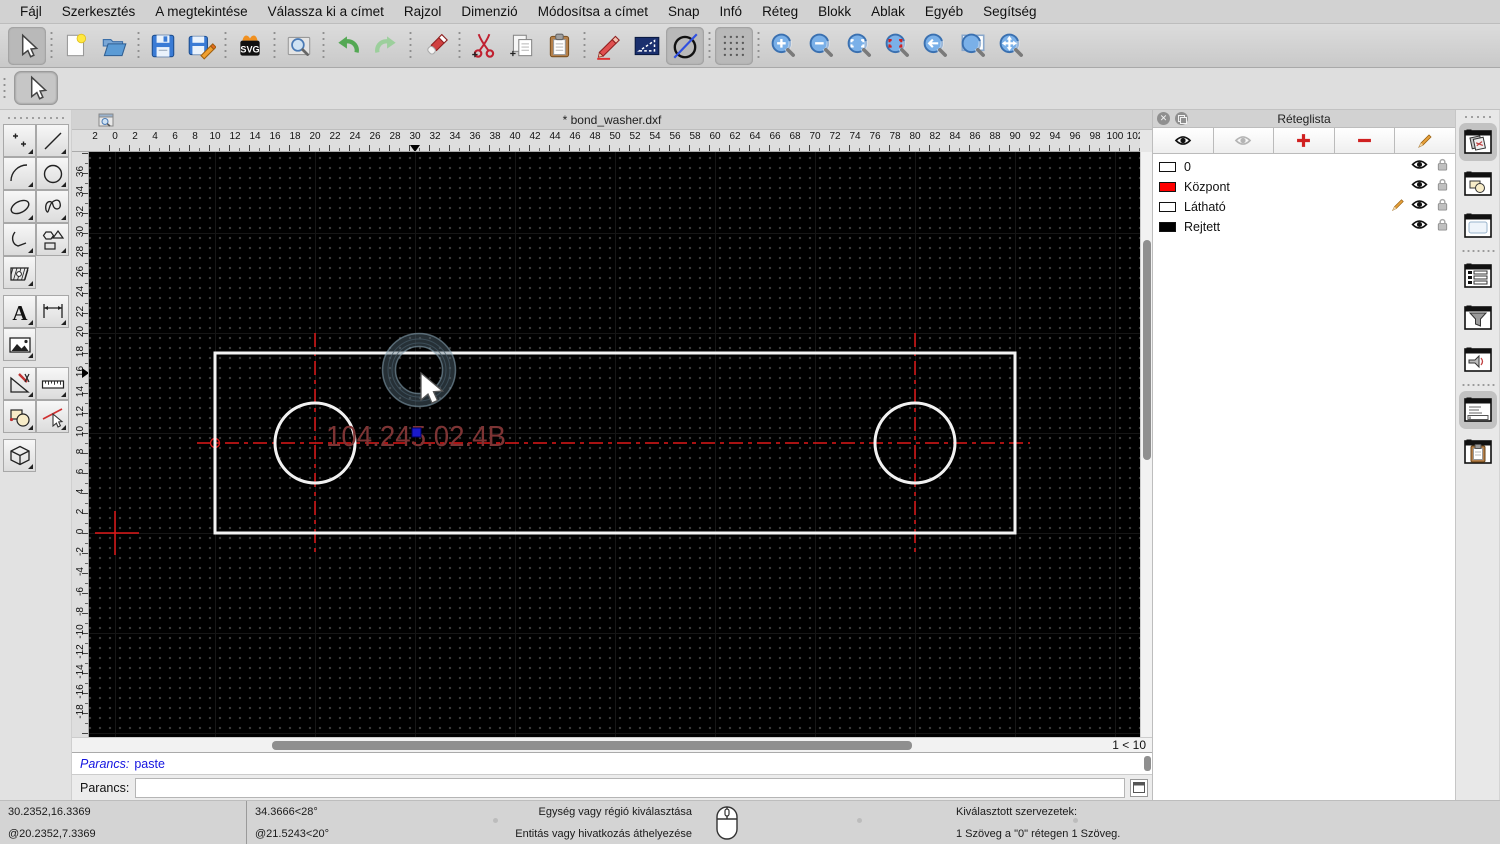 This screenshot has width=1500, height=844. I want to click on svg-button: SVG, so click(250, 46).